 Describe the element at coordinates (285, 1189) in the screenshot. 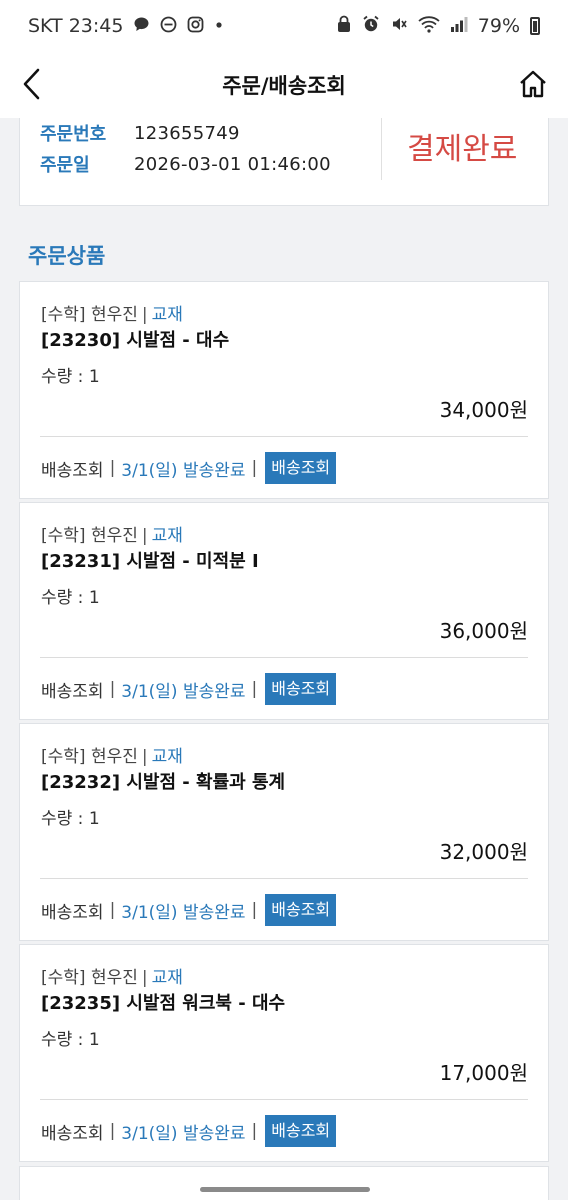

I see `home-indicator` at that location.